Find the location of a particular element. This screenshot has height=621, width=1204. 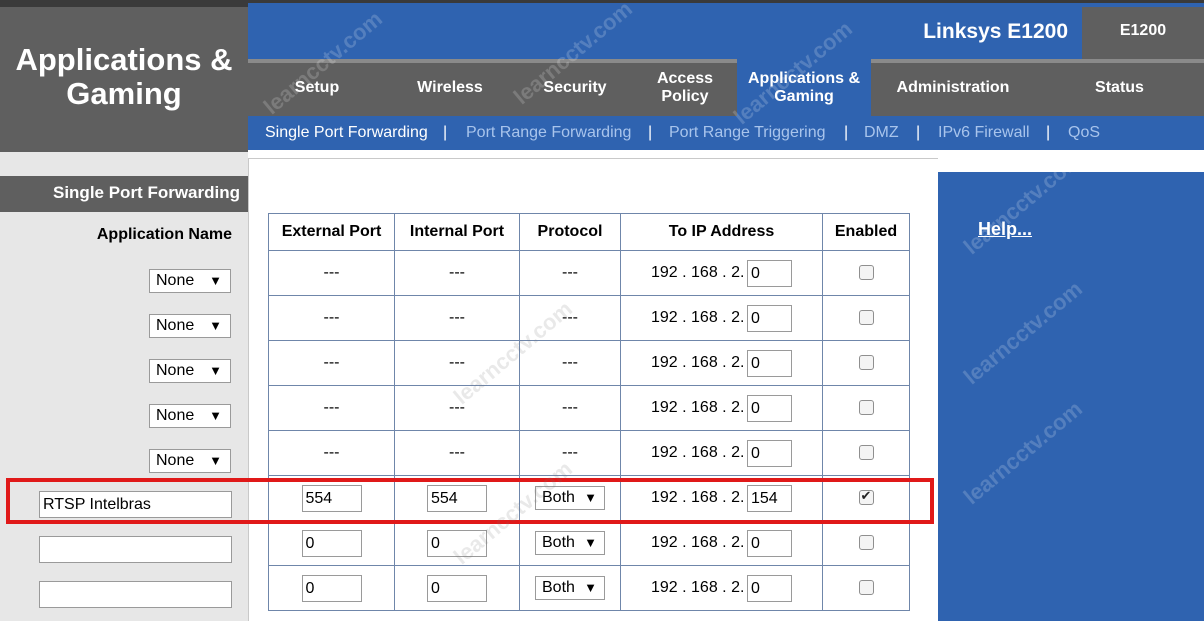

tab-wireless: Wireless is located at coordinates (450, 87).